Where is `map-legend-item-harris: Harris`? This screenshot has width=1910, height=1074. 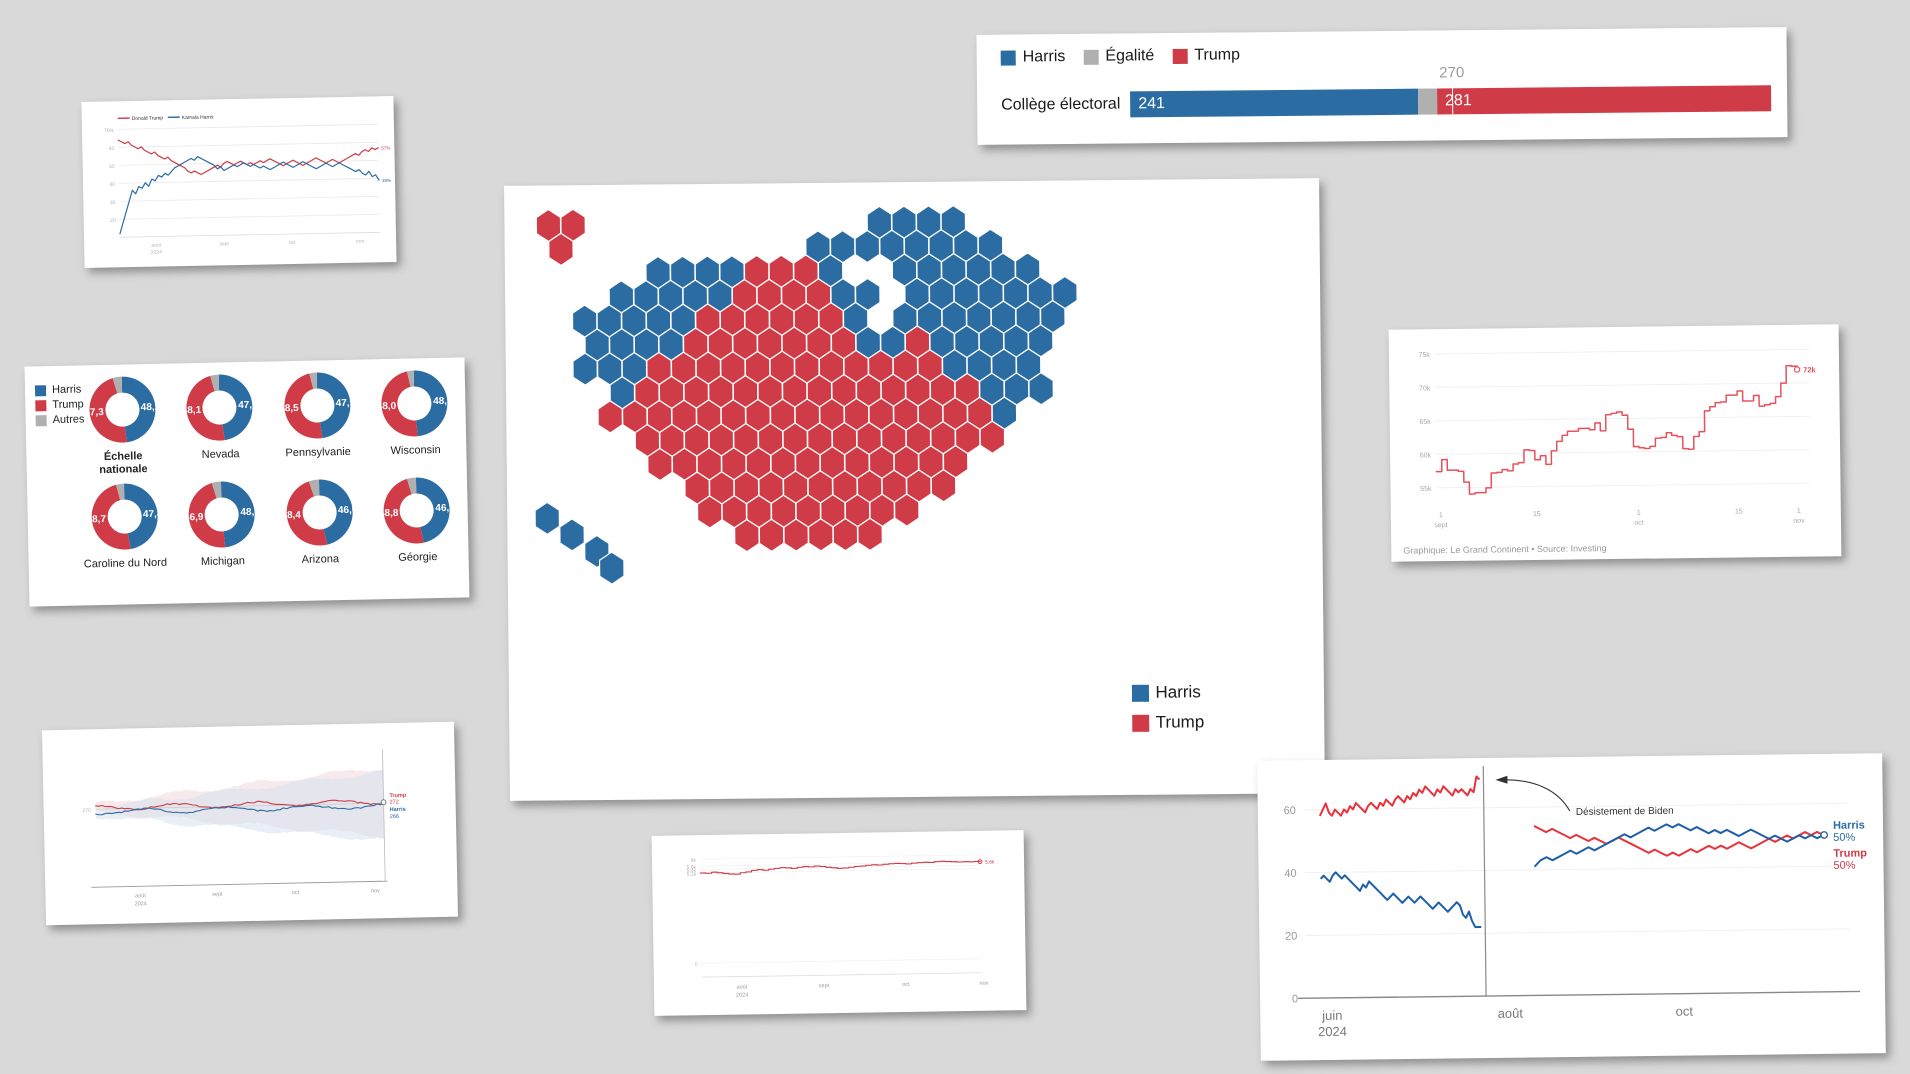 map-legend-item-harris: Harris is located at coordinates (1167, 692).